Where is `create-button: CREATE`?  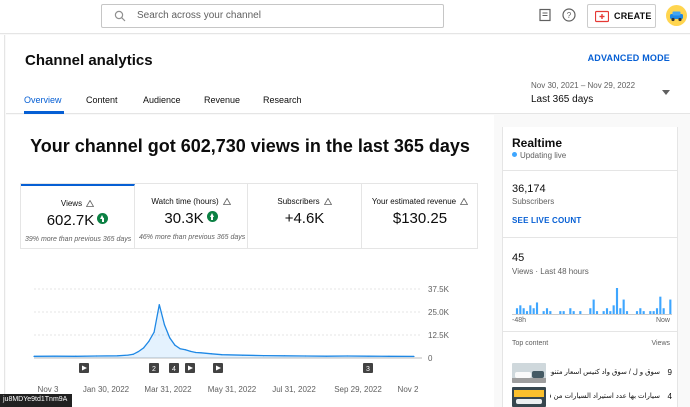 create-button: CREATE is located at coordinates (621, 16).